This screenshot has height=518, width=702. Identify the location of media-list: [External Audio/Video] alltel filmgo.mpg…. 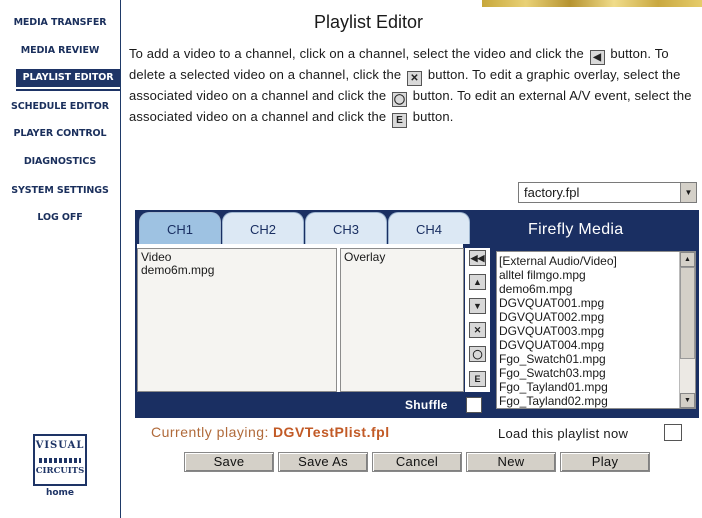
(596, 330).